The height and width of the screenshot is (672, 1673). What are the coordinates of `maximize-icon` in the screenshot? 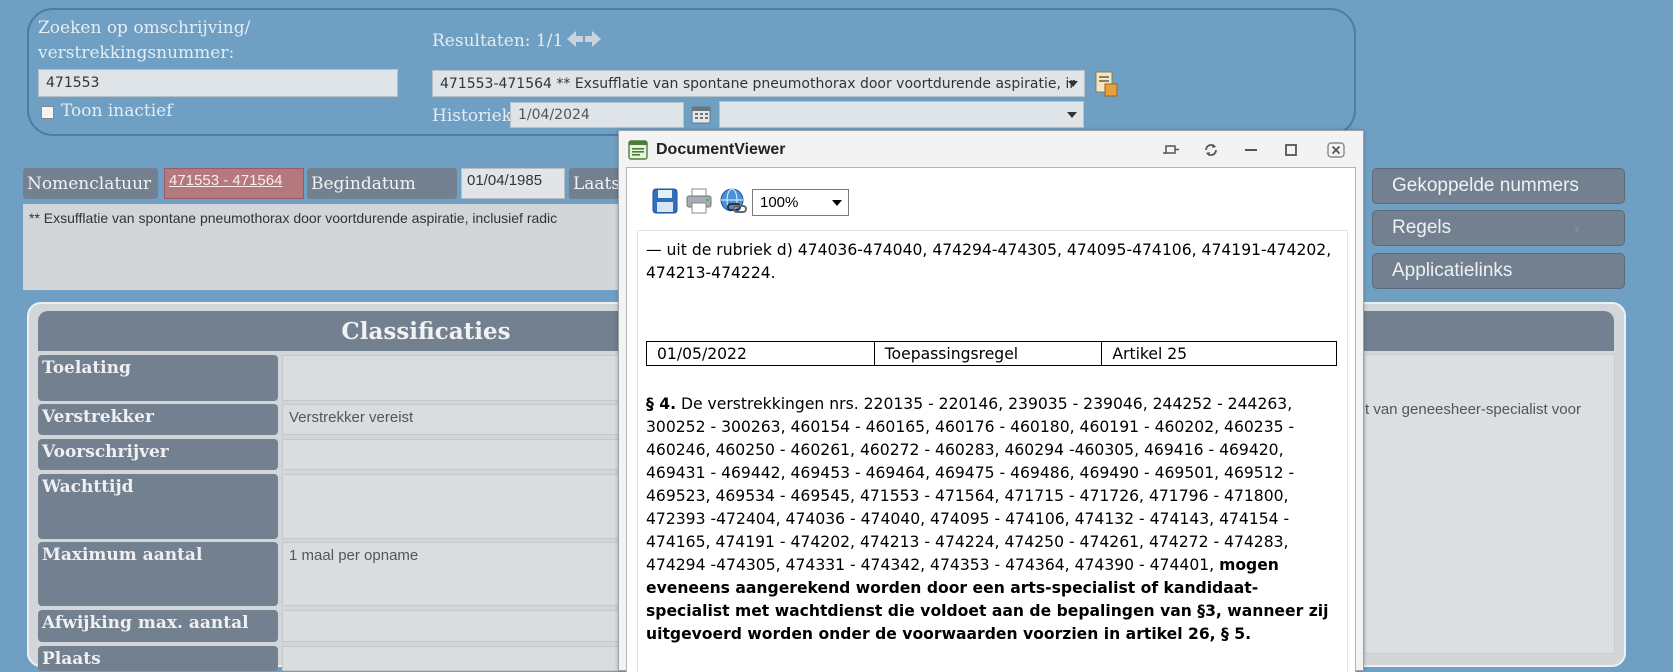 It's located at (1291, 150).